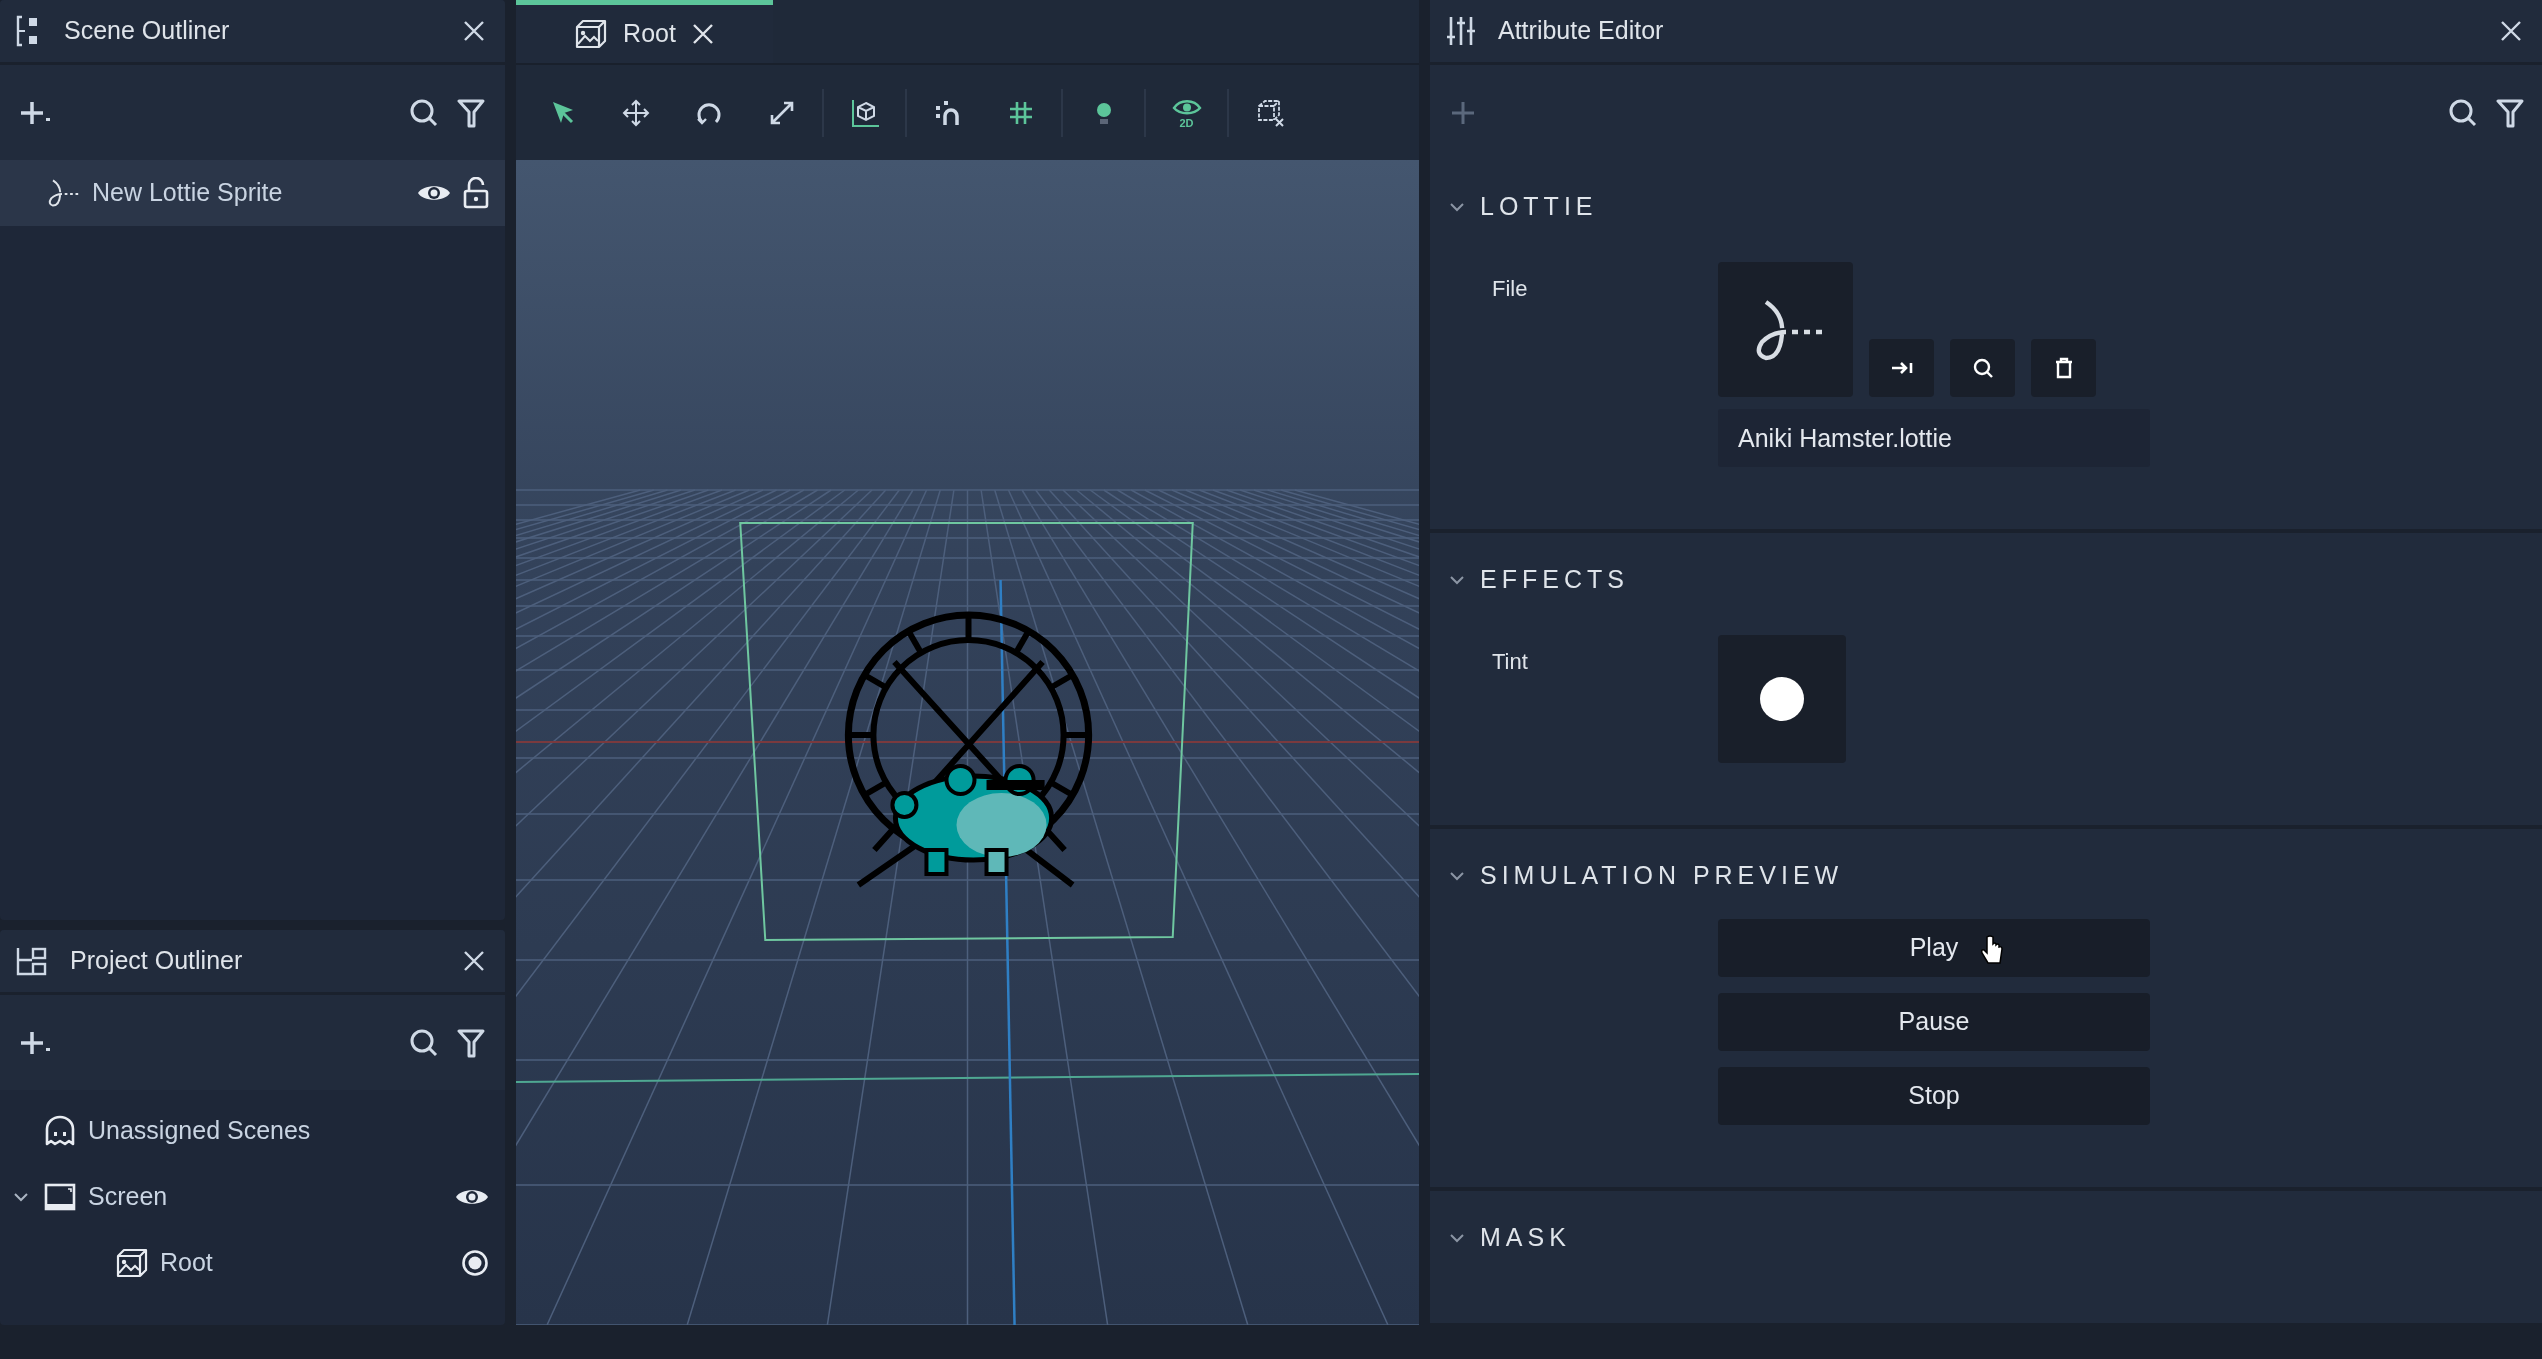 The image size is (2542, 1359). I want to click on bounding-frame, so click(966, 731).